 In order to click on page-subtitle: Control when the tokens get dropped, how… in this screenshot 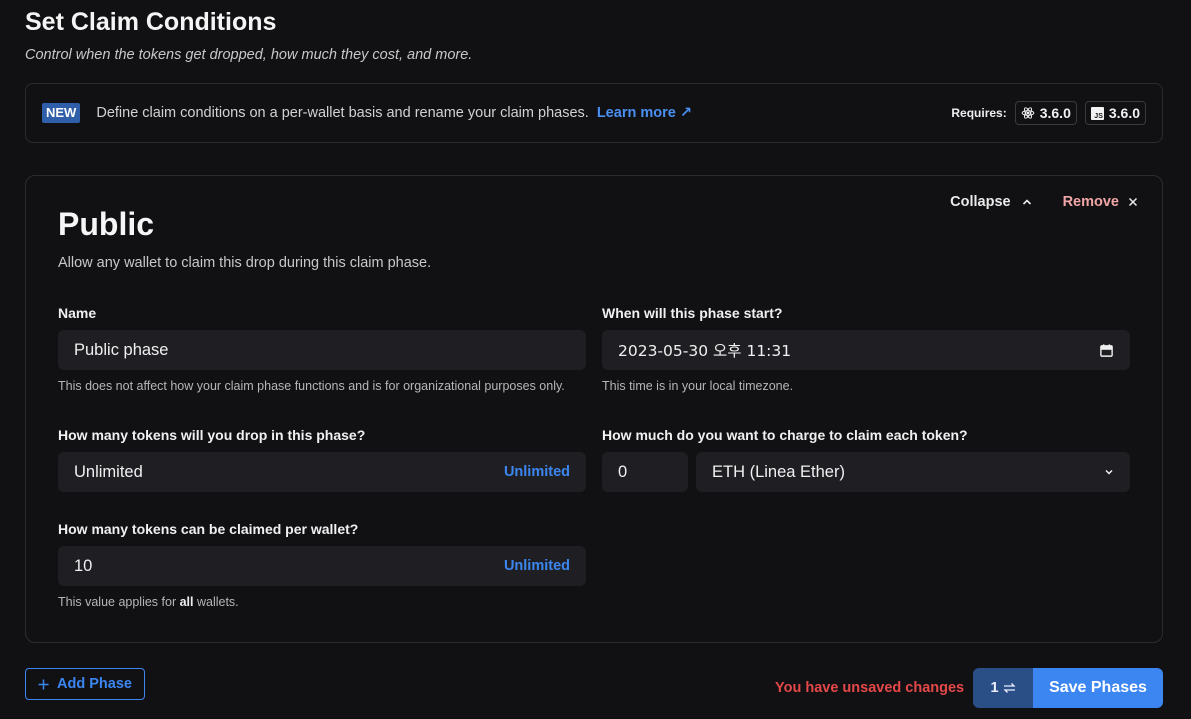, I will do `click(249, 55)`.